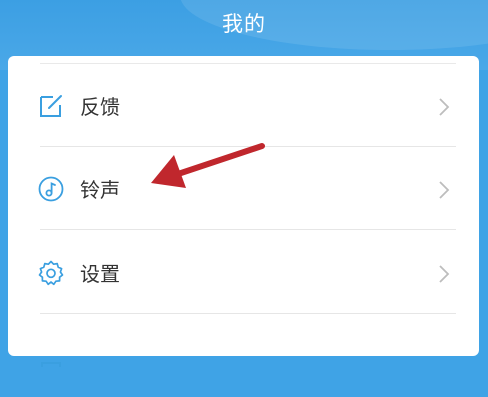  What do you see at coordinates (51, 273) in the screenshot?
I see `gear-icon` at bounding box center [51, 273].